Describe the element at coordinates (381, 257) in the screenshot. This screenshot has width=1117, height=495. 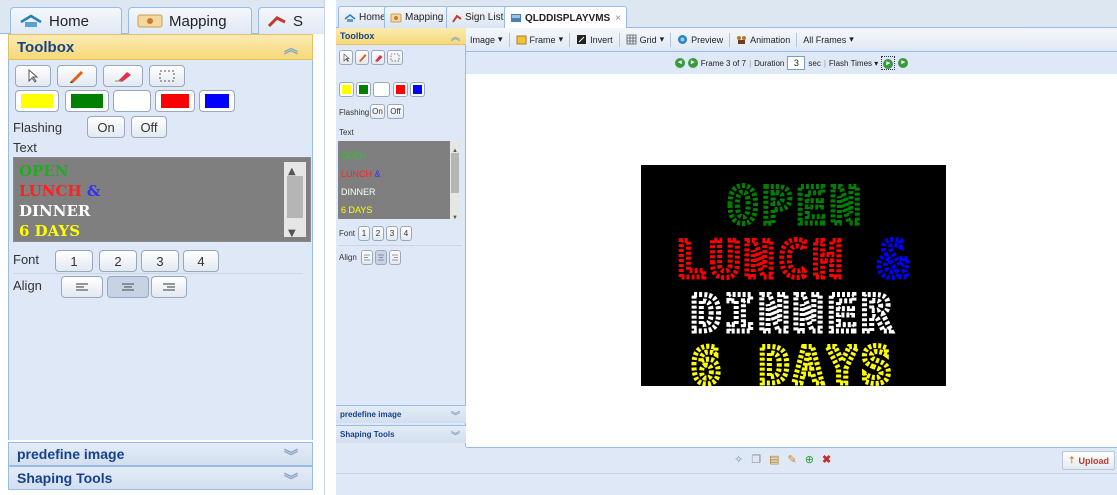
I see `align-center-button` at that location.